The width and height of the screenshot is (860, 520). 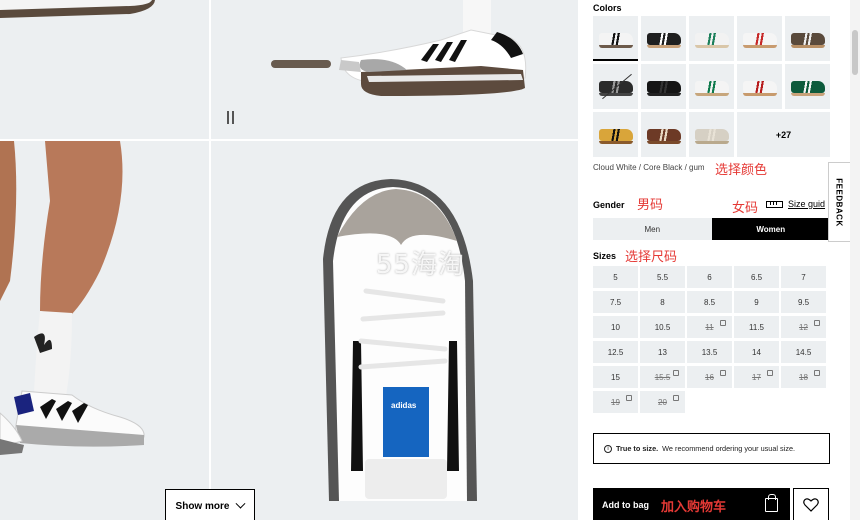 What do you see at coordinates (404, 405) in the screenshot?
I see `insole-brand-text: adidas` at bounding box center [404, 405].